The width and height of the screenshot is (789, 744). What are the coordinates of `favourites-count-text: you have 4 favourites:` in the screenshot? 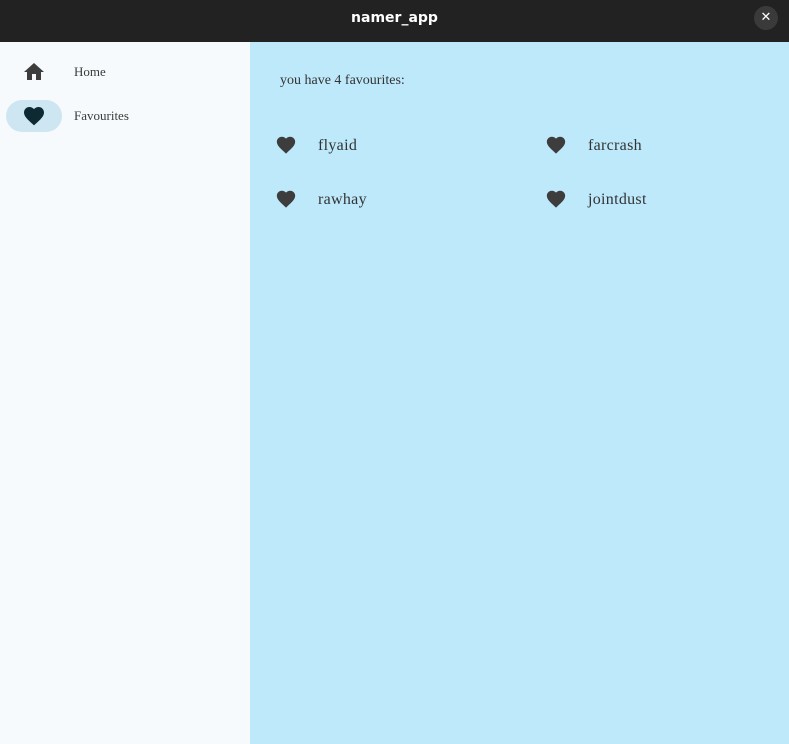 It's located at (342, 80).